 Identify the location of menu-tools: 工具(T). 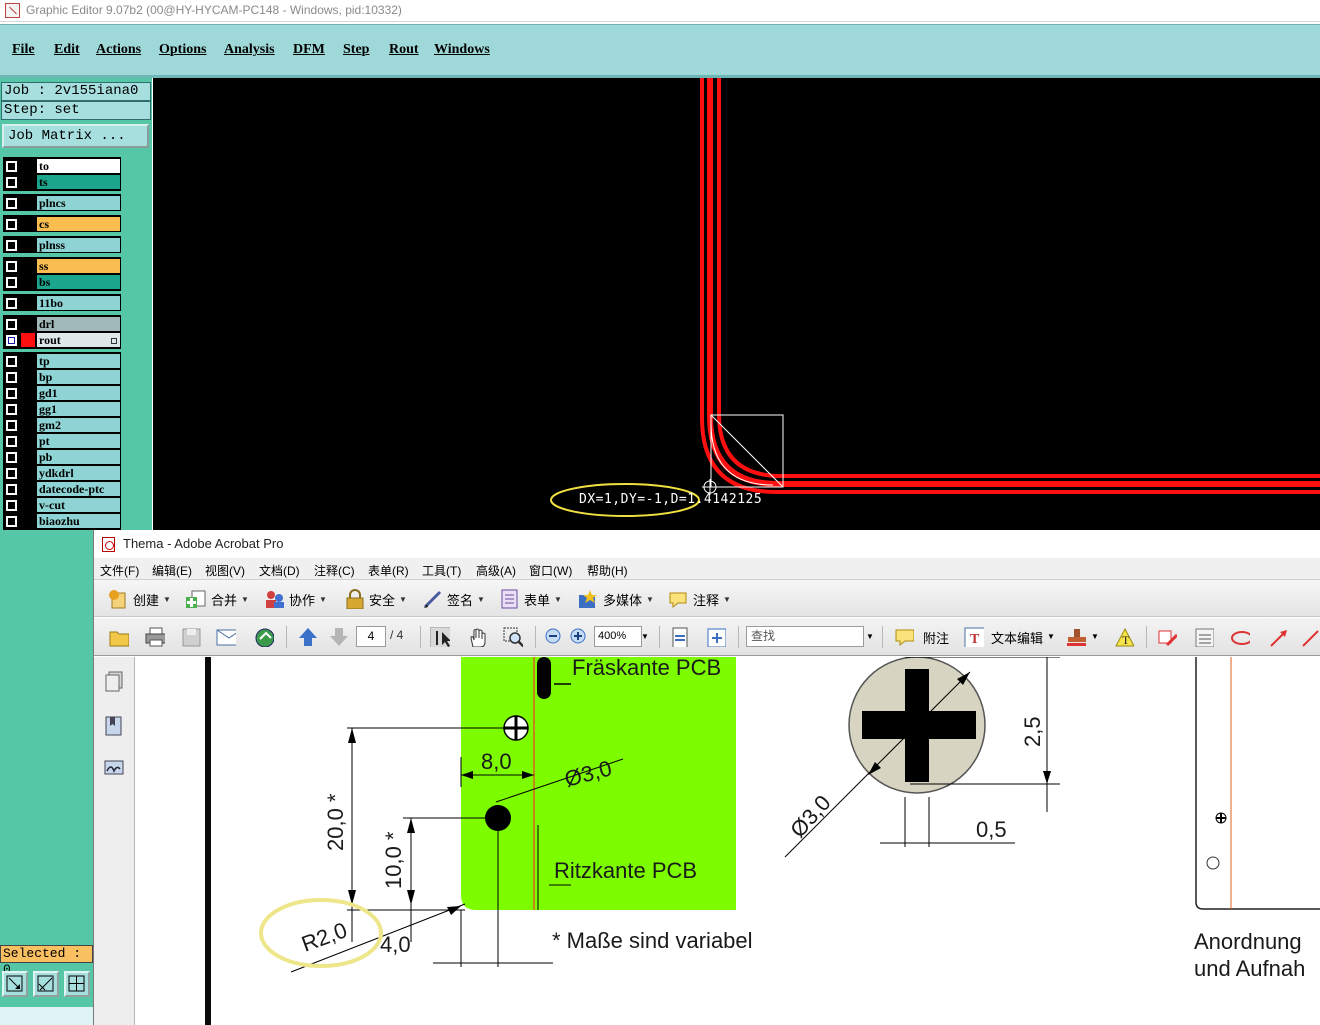
(441, 570).